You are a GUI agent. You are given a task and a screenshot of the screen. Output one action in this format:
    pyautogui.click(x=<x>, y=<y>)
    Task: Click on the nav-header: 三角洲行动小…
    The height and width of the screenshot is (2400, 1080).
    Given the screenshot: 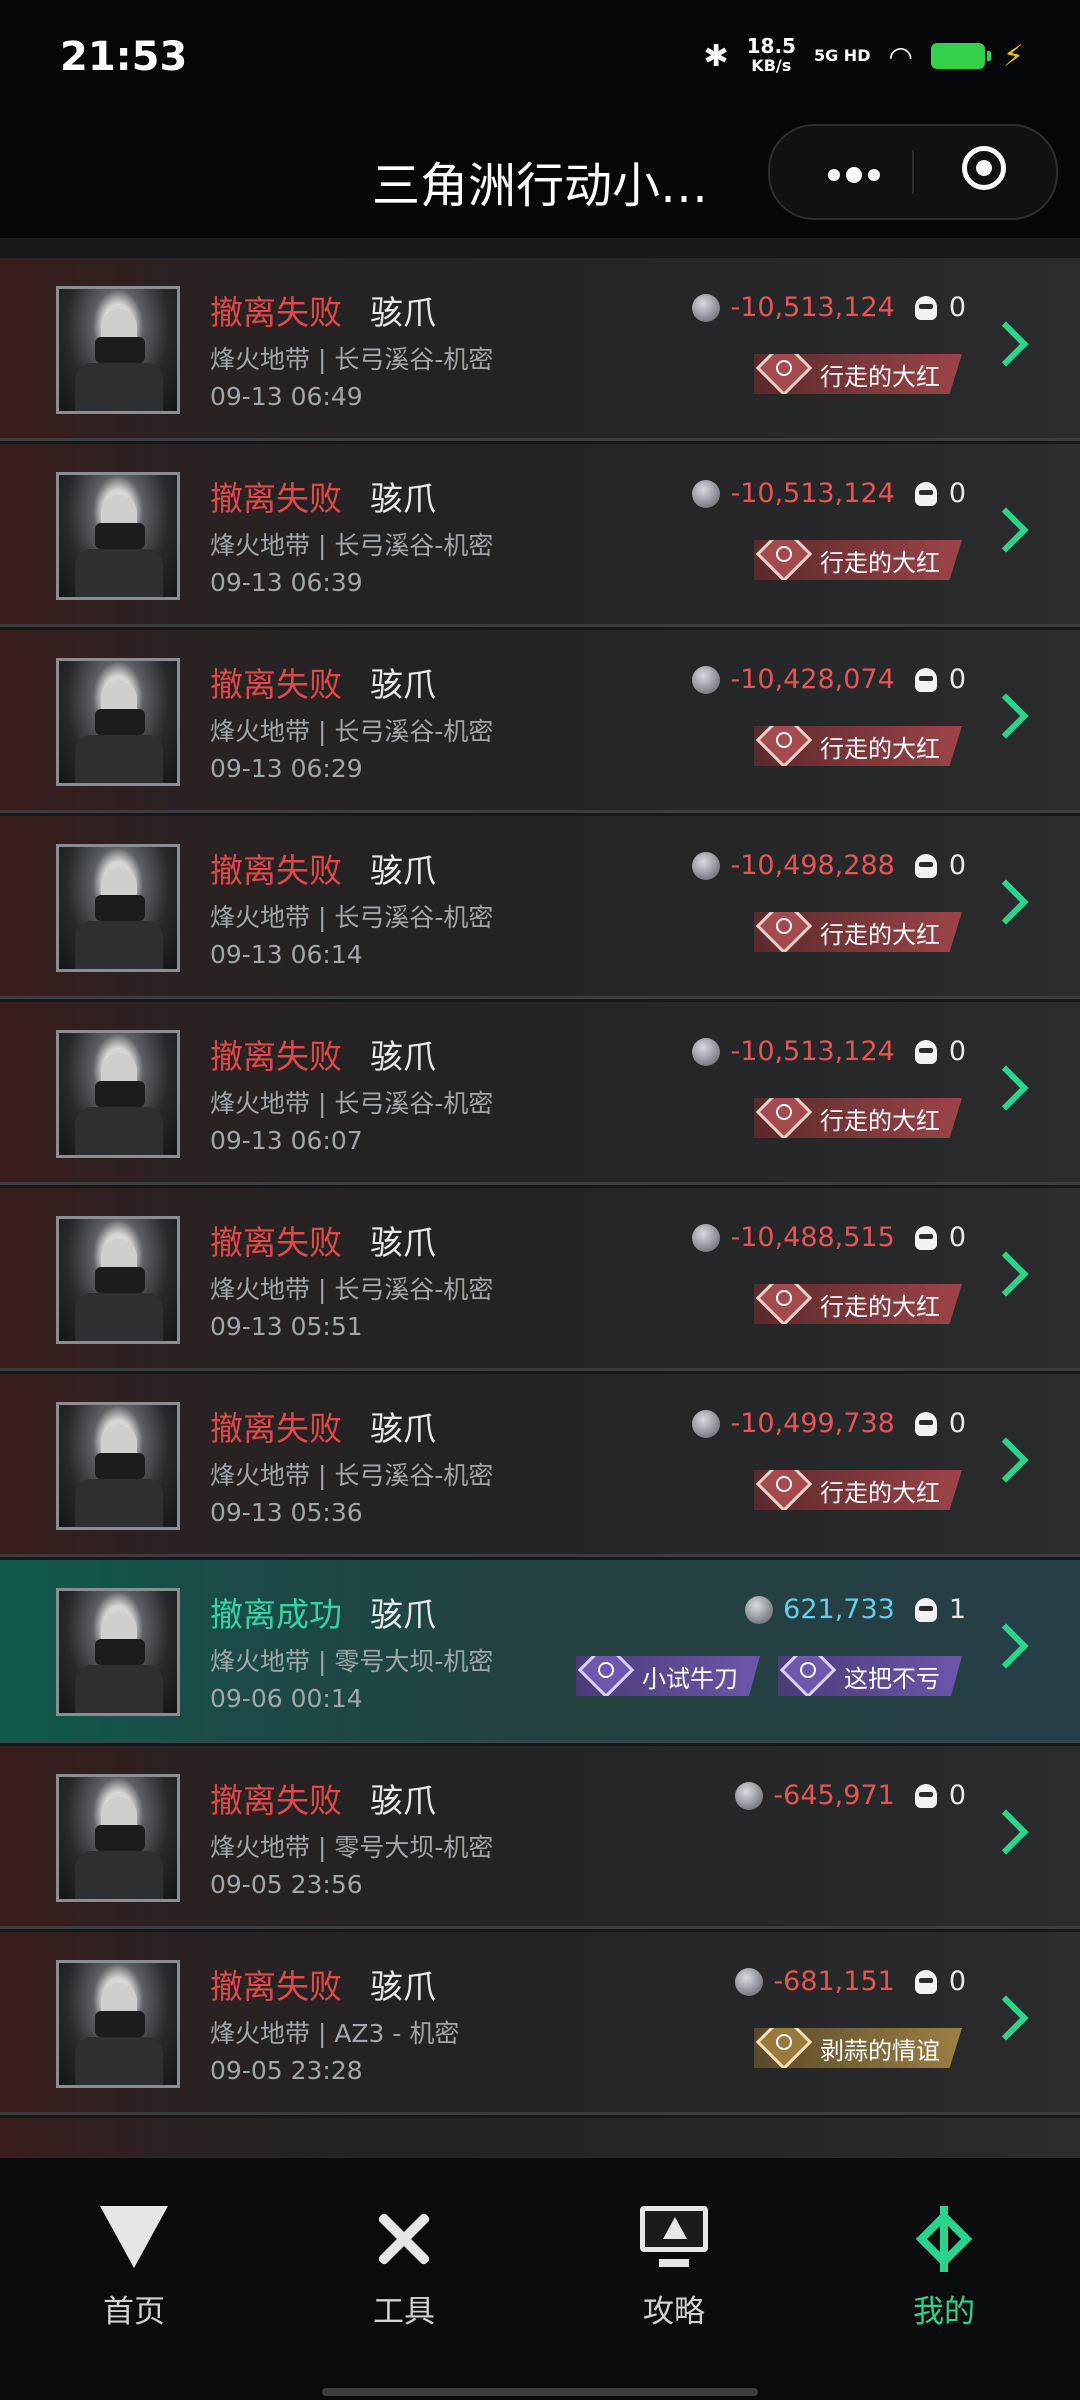 What is the action you would take?
    pyautogui.click(x=540, y=178)
    